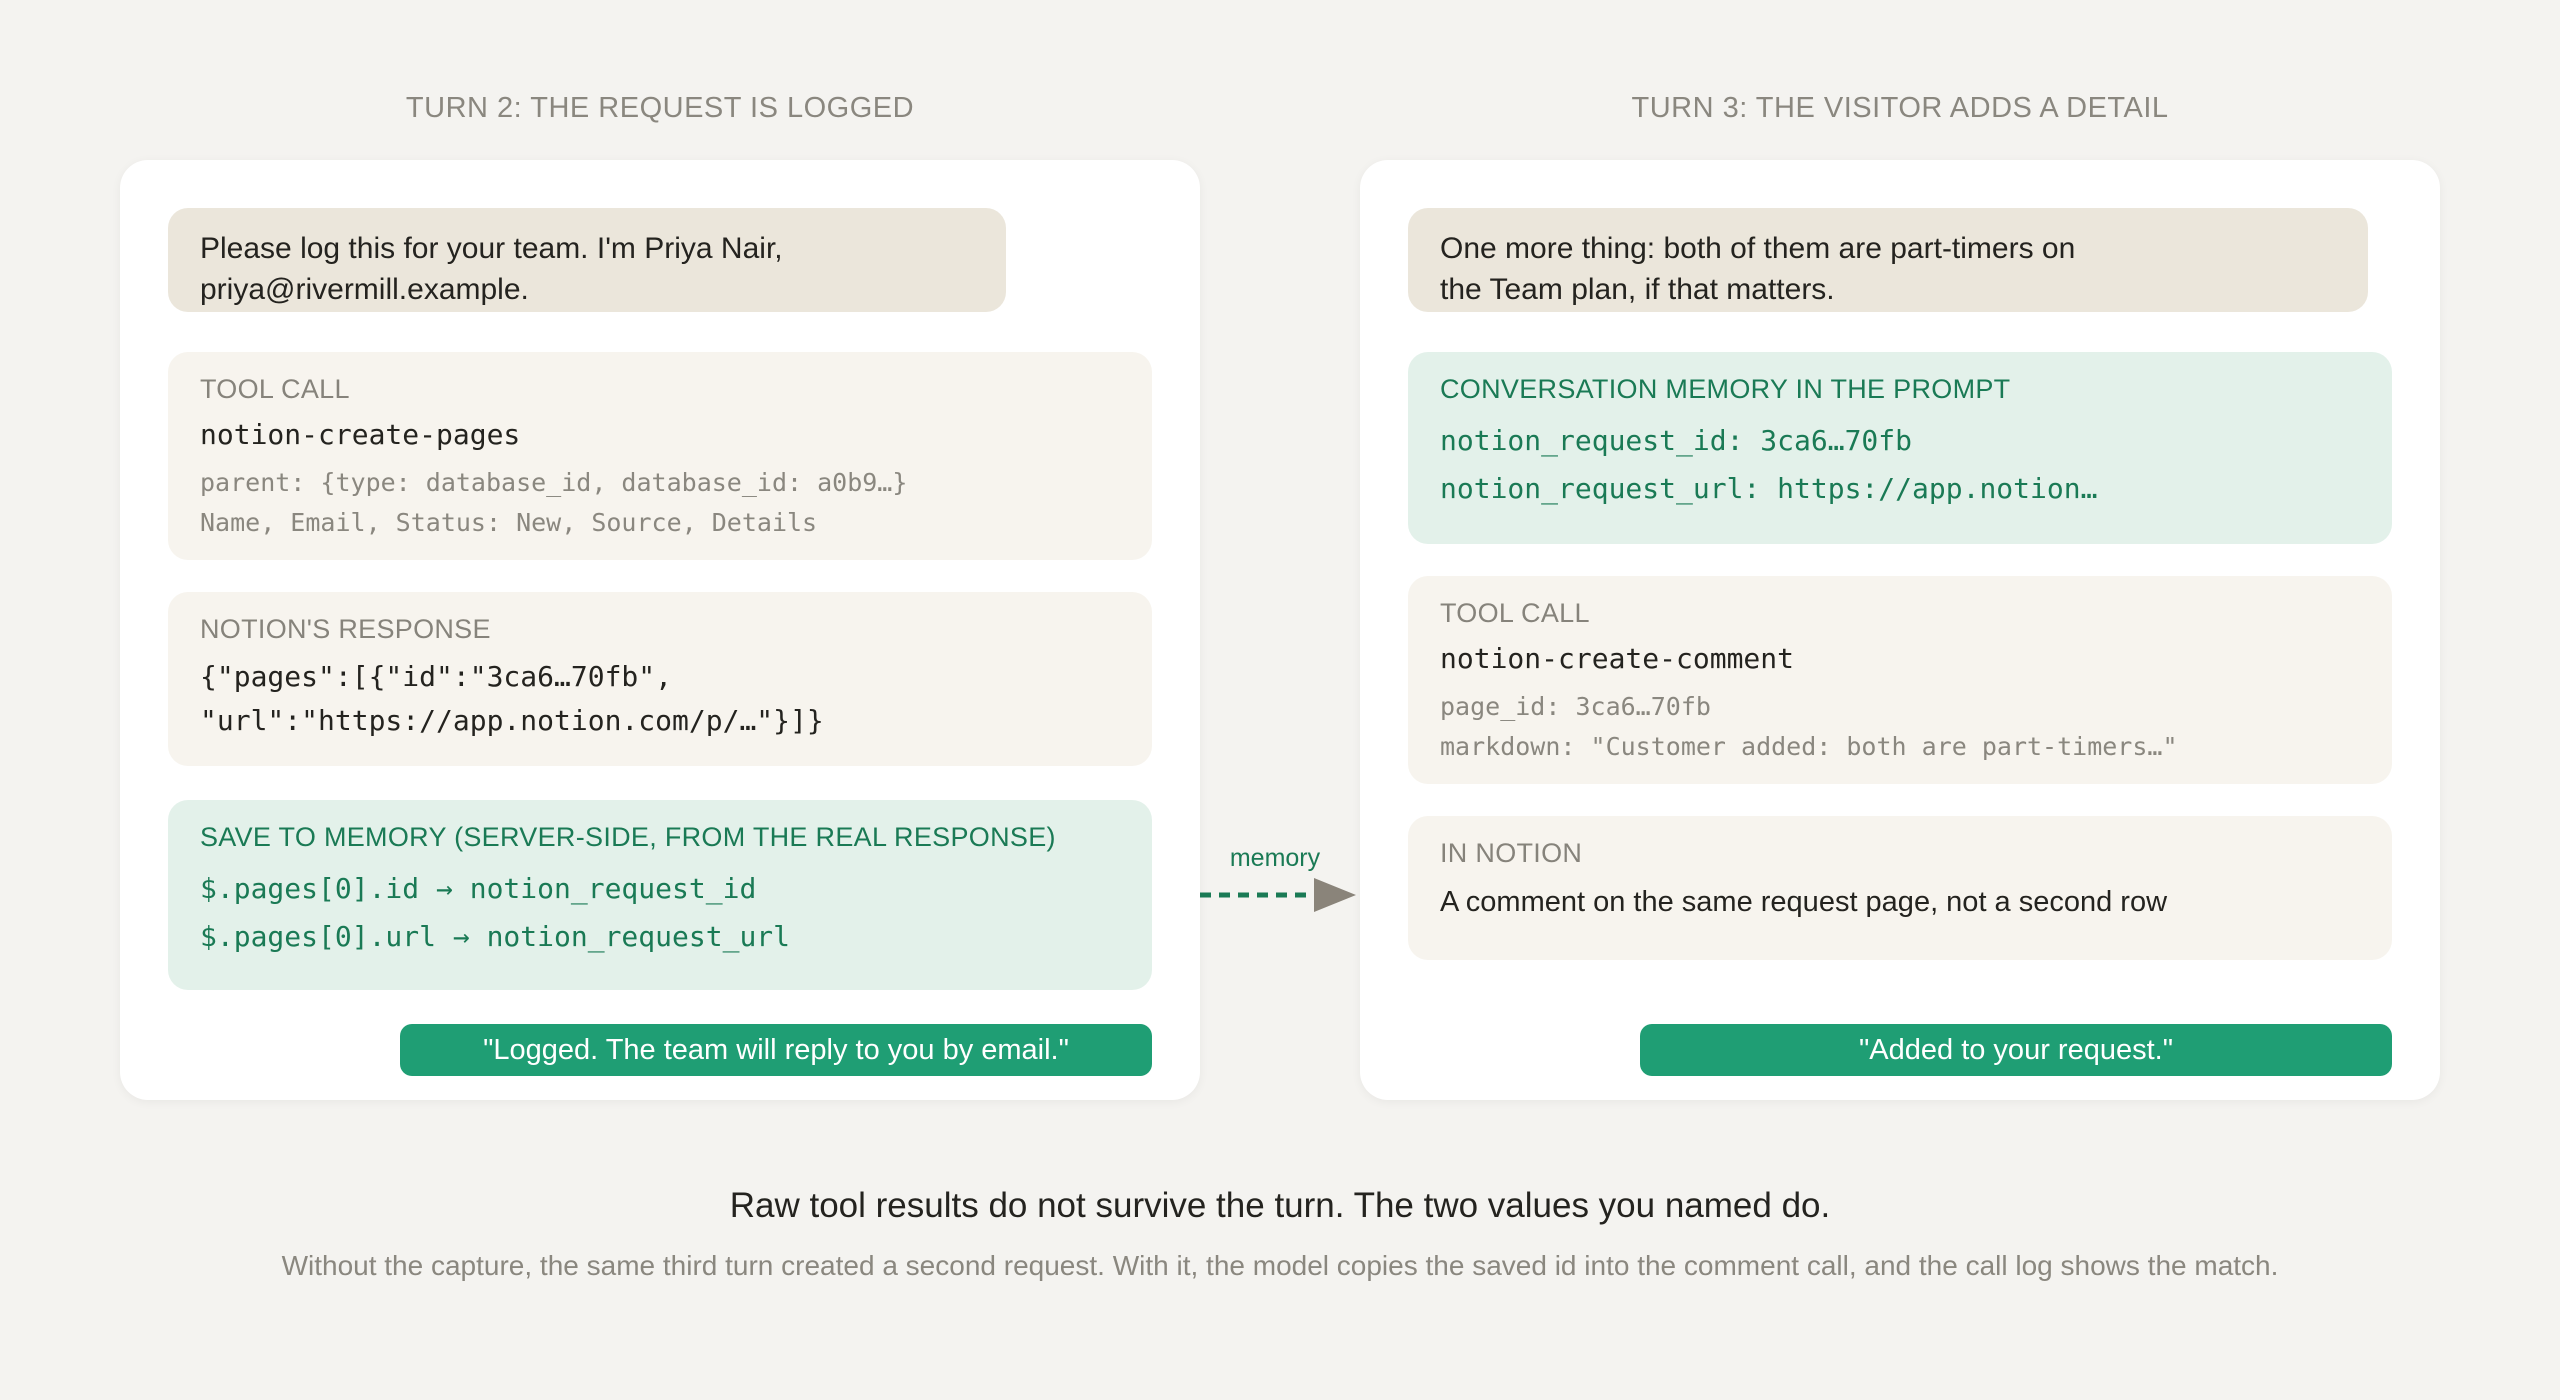 Image resolution: width=2560 pixels, height=1400 pixels. What do you see at coordinates (1575, 706) in the screenshot?
I see `tool-call-arg: page_id: 3ca6…70fb` at bounding box center [1575, 706].